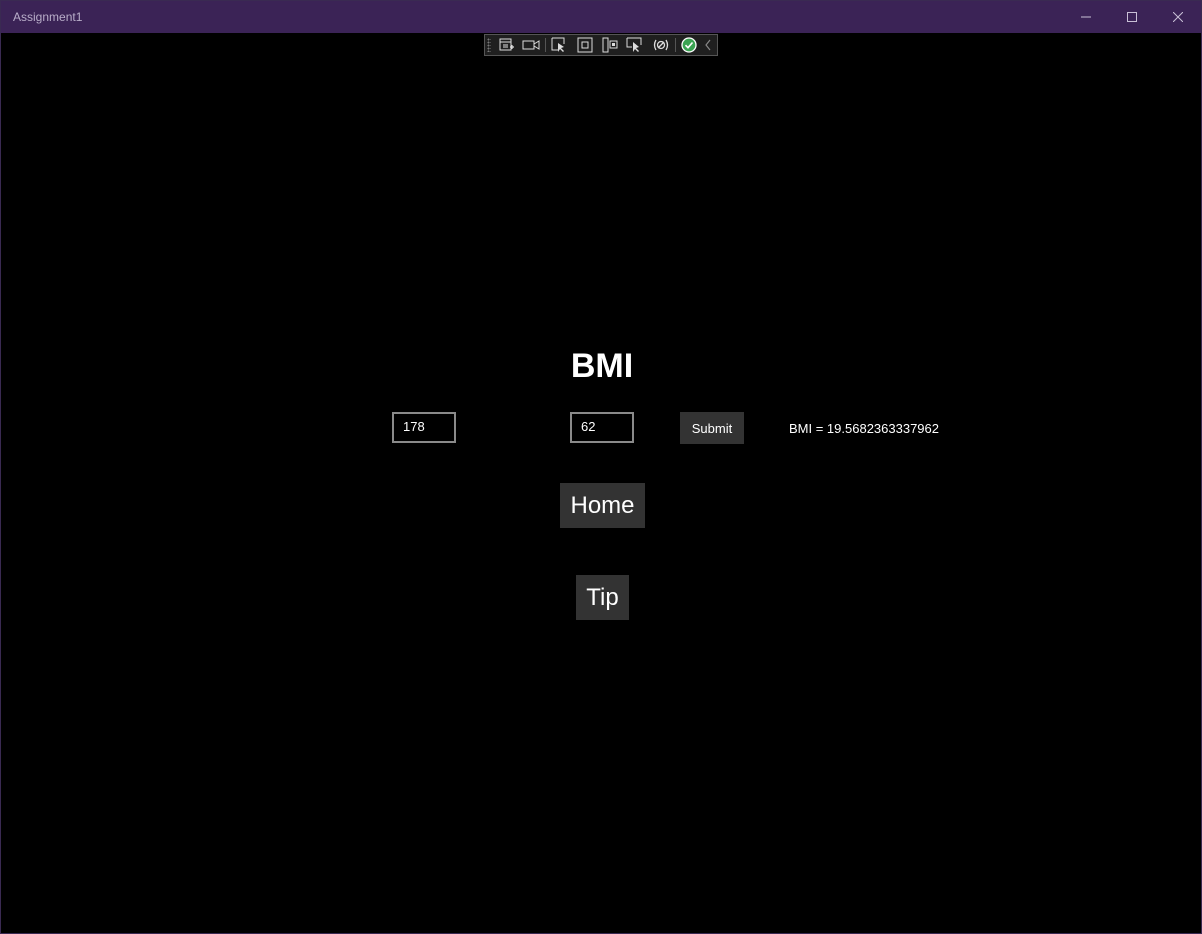 This screenshot has height=934, width=1202. What do you see at coordinates (712, 428) in the screenshot?
I see `submit-button: Submit` at bounding box center [712, 428].